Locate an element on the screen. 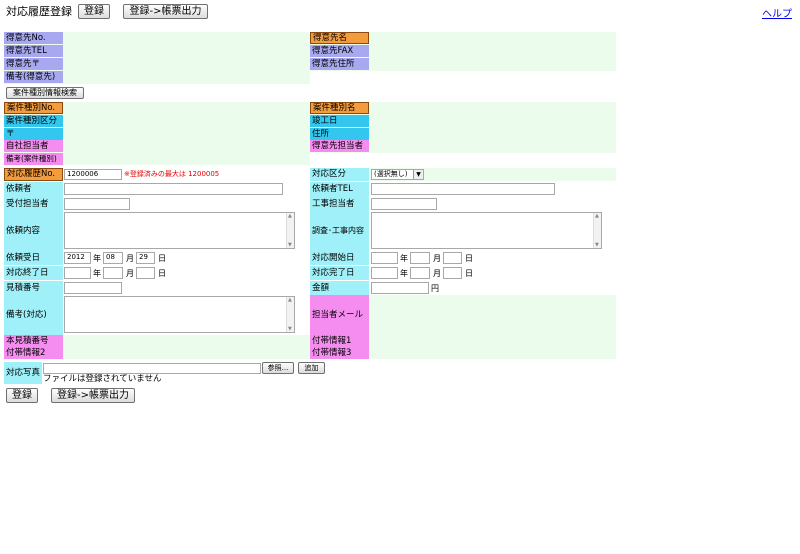  amount-label: 金額 is located at coordinates (339, 288).